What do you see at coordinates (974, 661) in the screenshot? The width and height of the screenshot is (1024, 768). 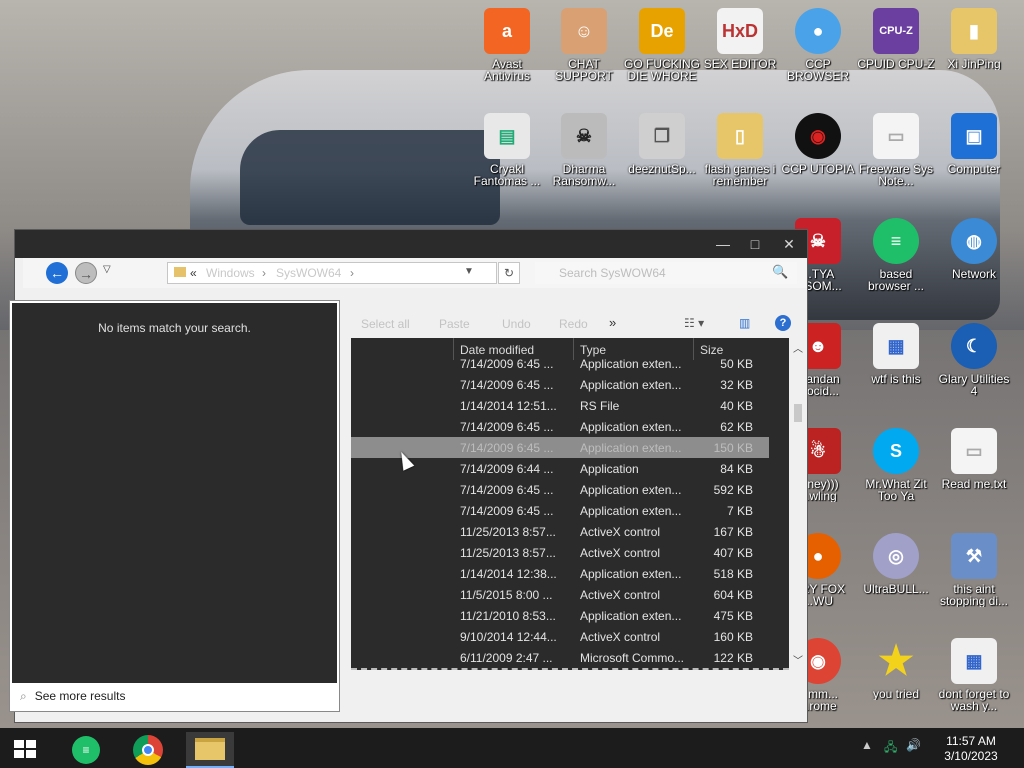 I see `config-file-icon: ▦` at bounding box center [974, 661].